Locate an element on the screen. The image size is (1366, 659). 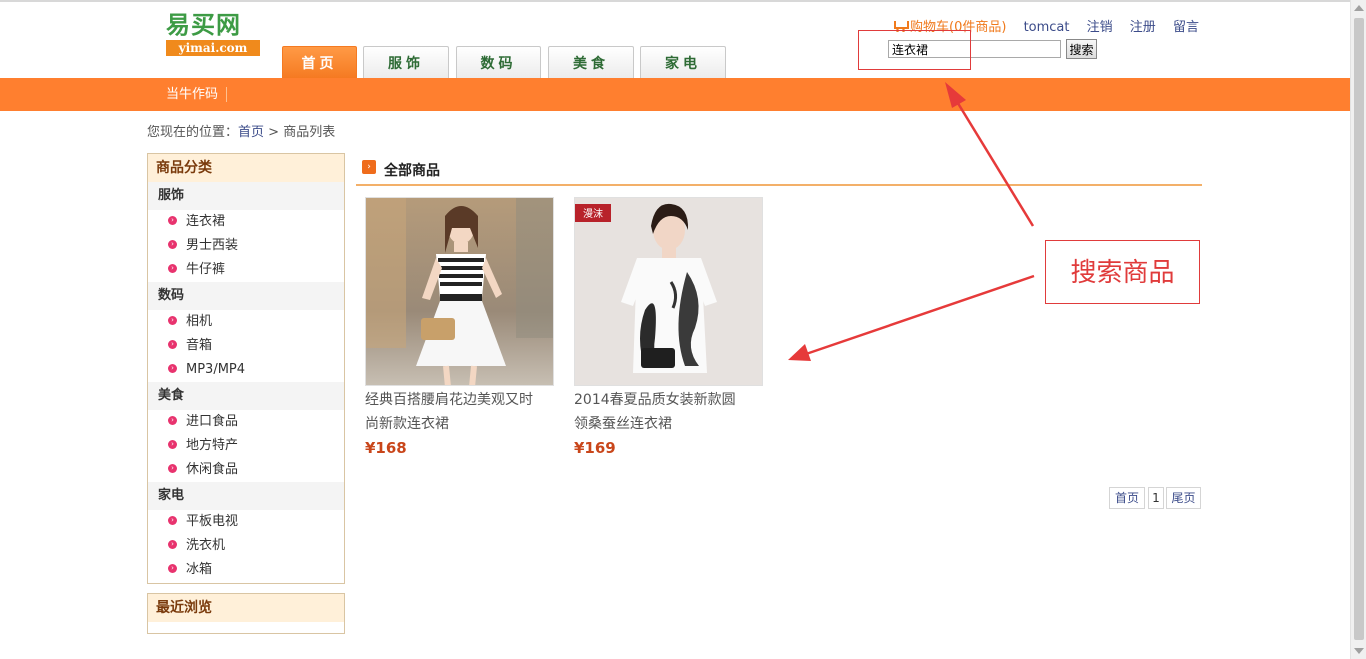
user-link: tomcat is located at coordinates (1047, 27).